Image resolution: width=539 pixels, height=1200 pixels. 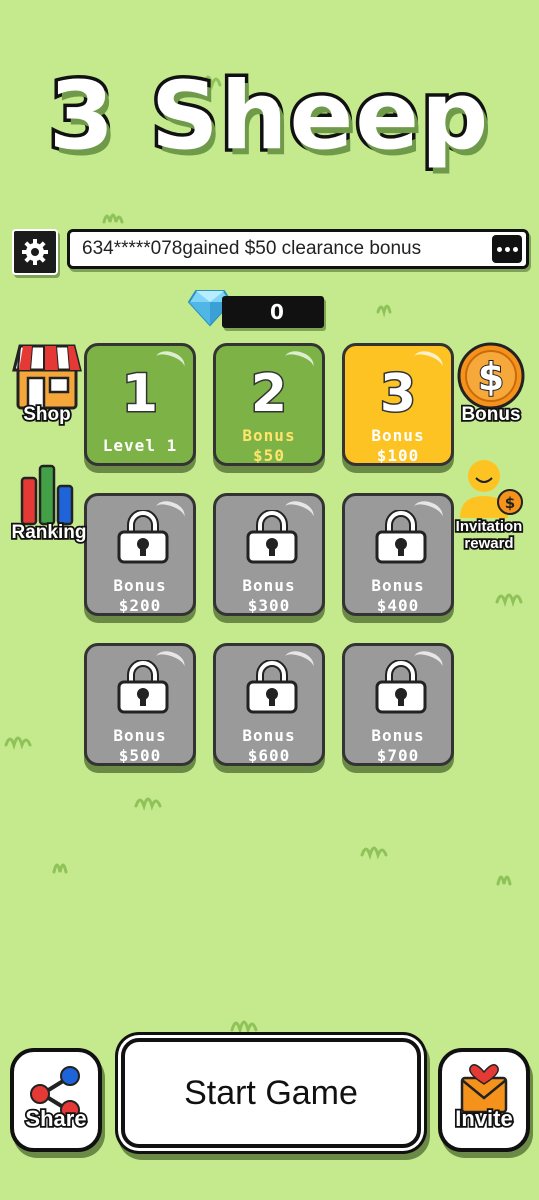 I want to click on announcement-ticker: 634*****078gained $50 clearance bonus, so click(x=298, y=249).